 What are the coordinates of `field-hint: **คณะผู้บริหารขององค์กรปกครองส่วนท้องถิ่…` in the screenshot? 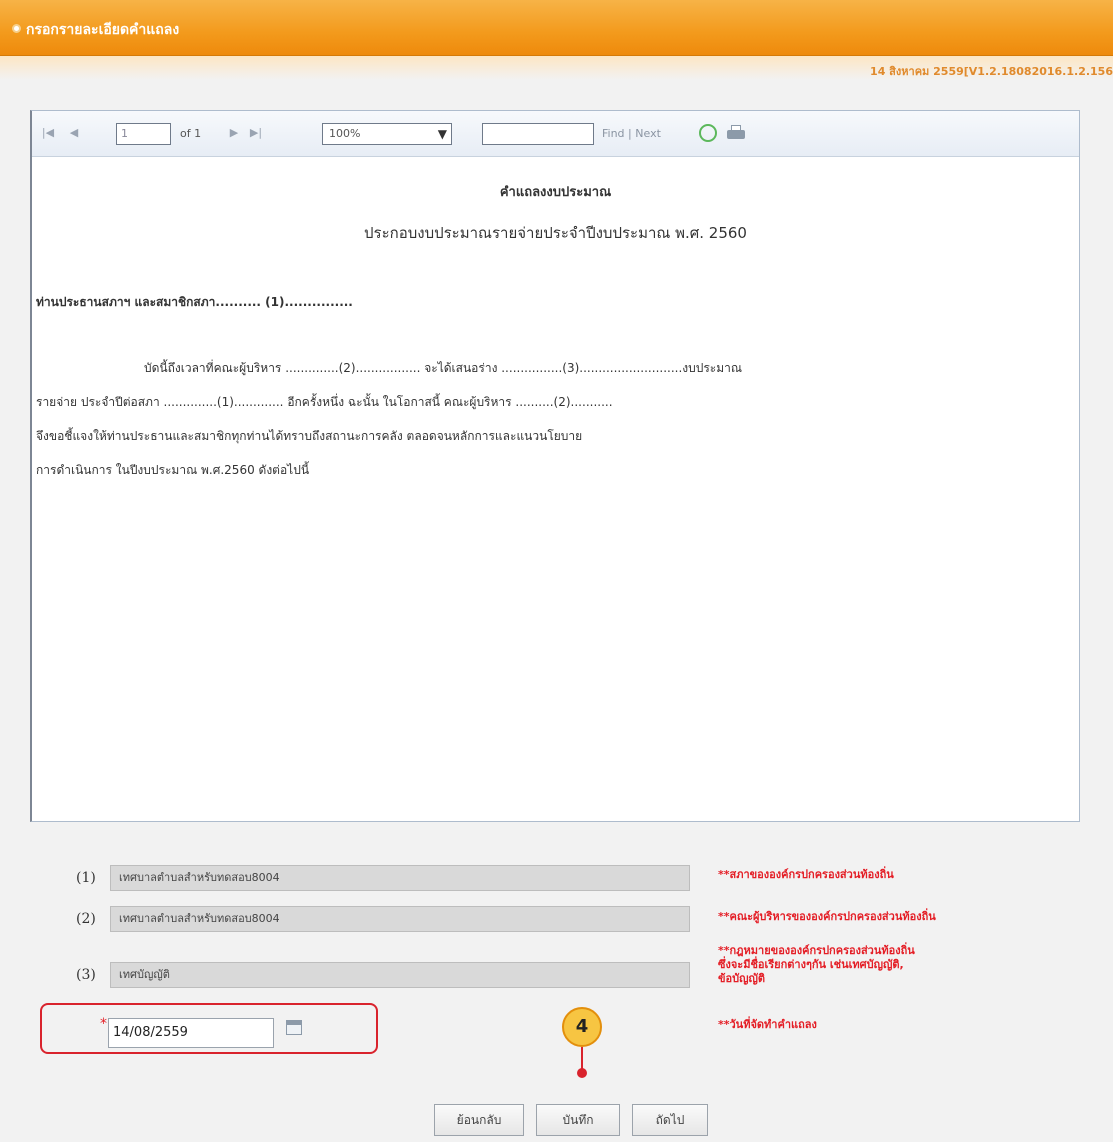 It's located at (827, 916).